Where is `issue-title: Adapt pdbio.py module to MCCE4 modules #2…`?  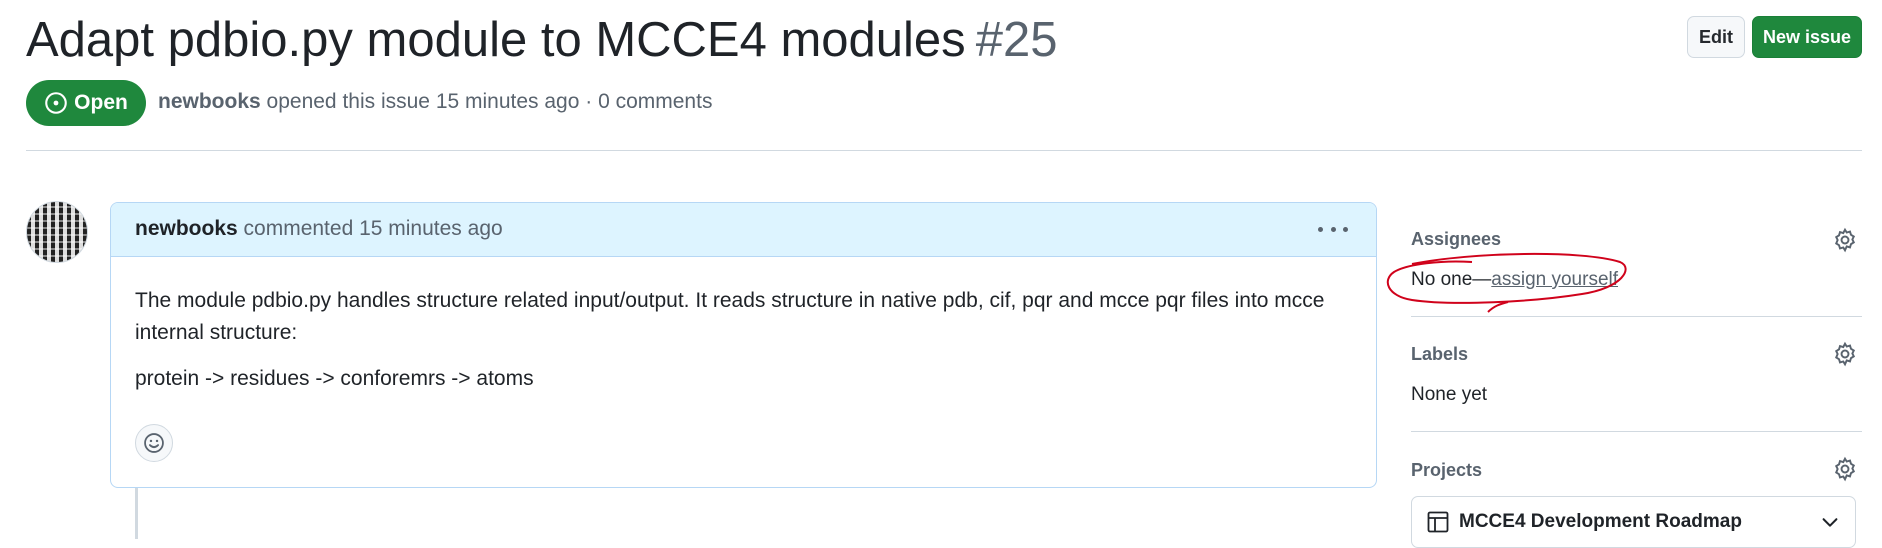 issue-title: Adapt pdbio.py module to MCCE4 modules #2… is located at coordinates (541, 40).